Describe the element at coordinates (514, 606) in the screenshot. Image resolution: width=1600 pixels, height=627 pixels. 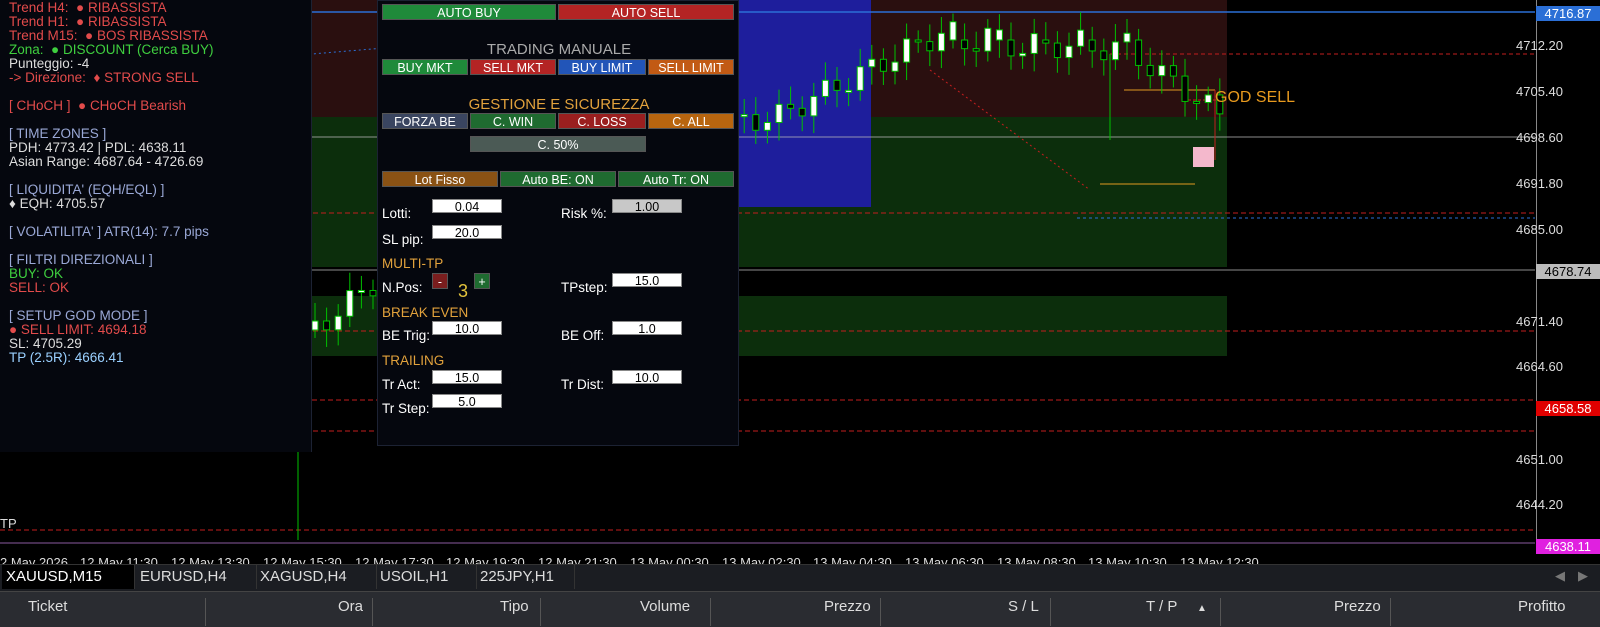
I see `column-header: Tipo` at that location.